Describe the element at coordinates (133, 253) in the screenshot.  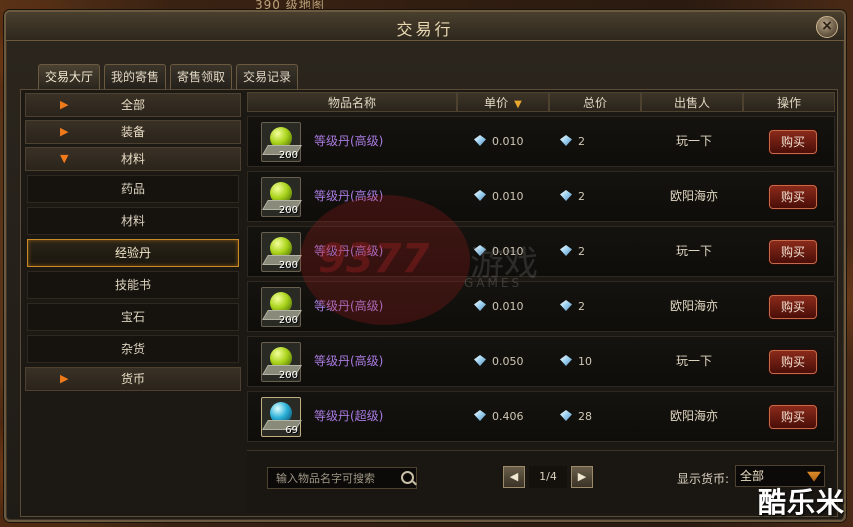
I see `subcategory-exp-pill: 经验丹` at that location.